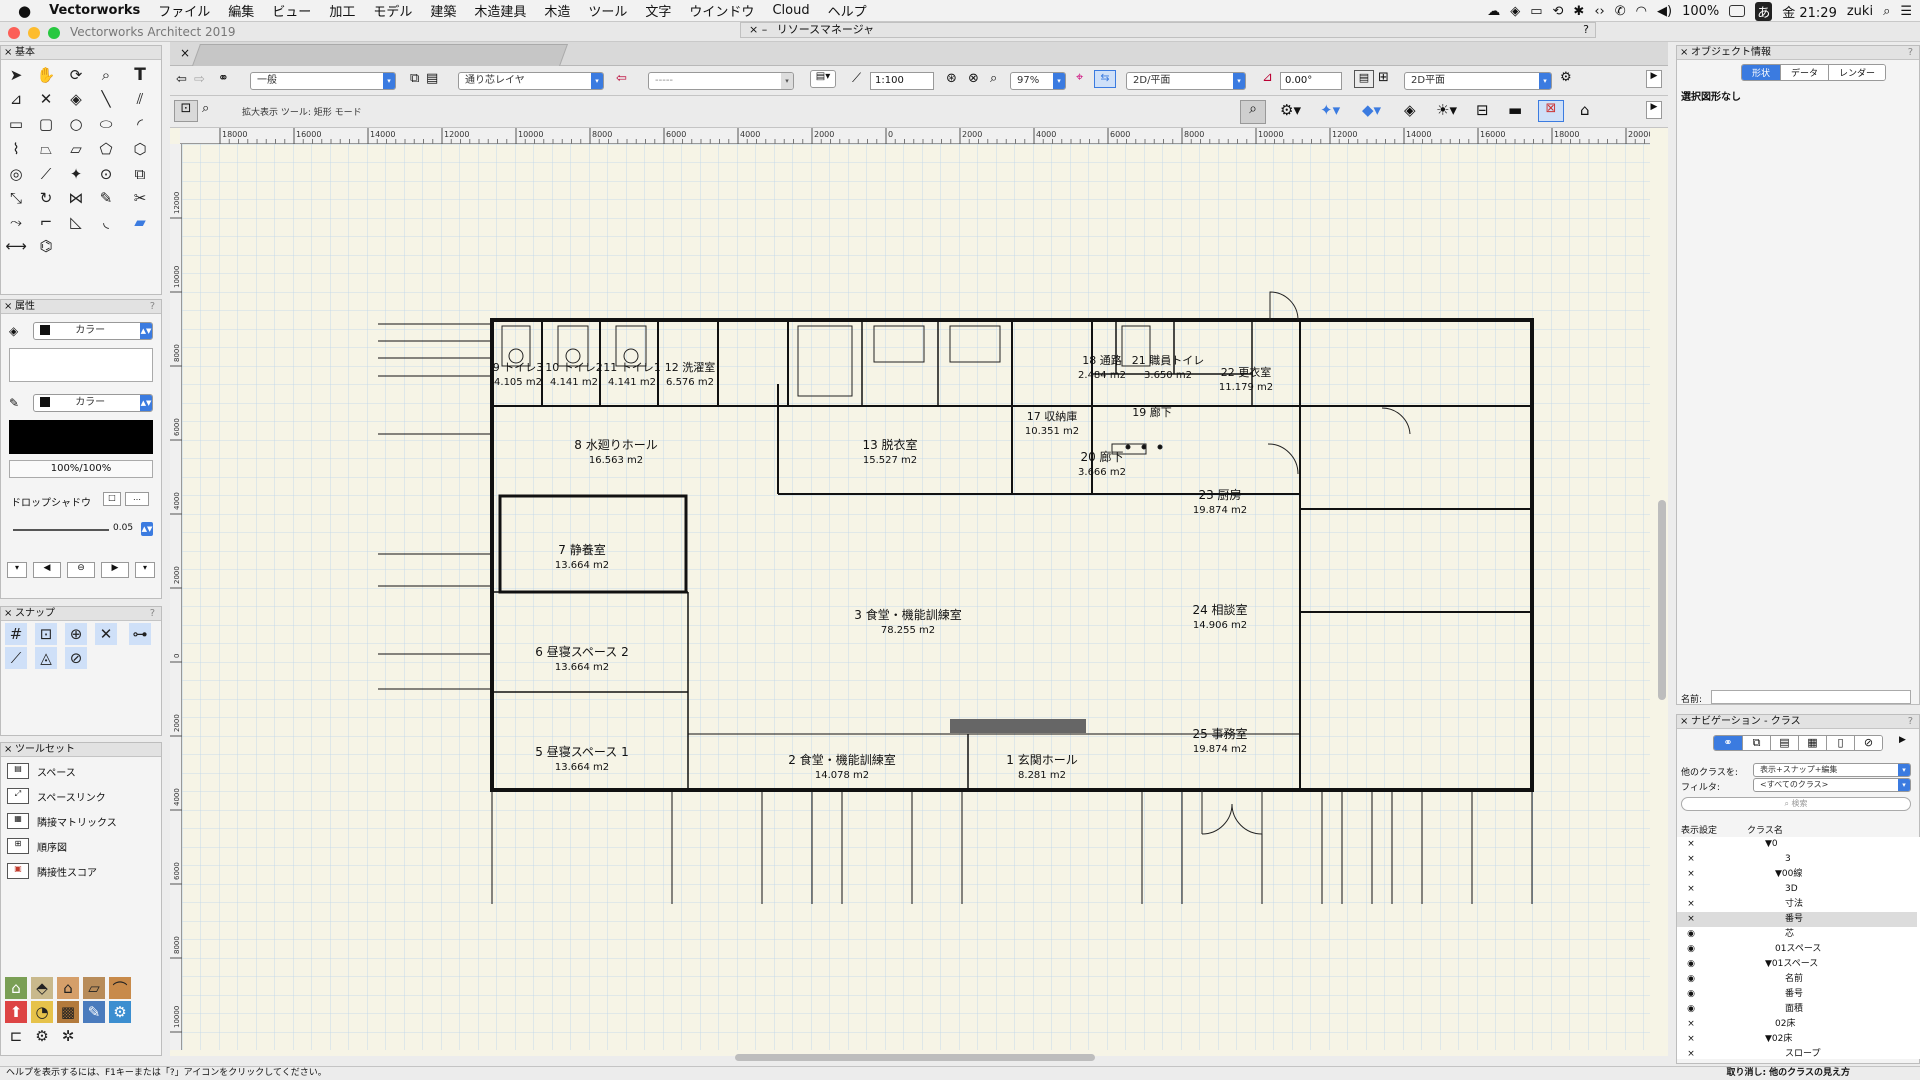 This screenshot has width=1920, height=1080. Describe the element at coordinates (1253, 112) in the screenshot. I see `magnify-glass-icon: ⌕` at that location.